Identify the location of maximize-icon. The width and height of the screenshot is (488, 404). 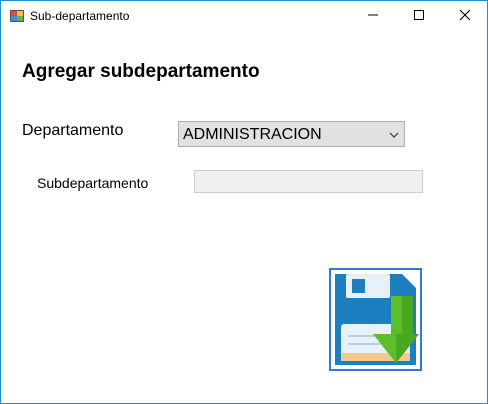
(419, 17).